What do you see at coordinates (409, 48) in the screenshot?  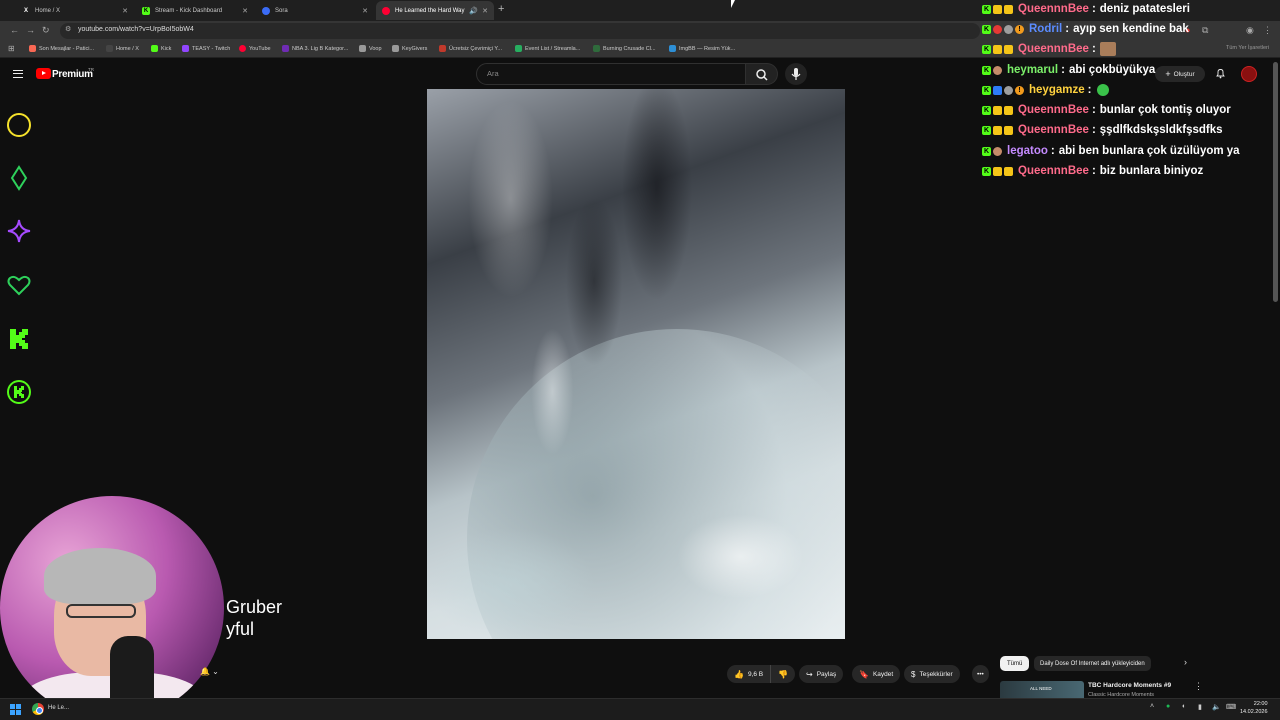 I see `bookmark-item: KeyGivers` at bounding box center [409, 48].